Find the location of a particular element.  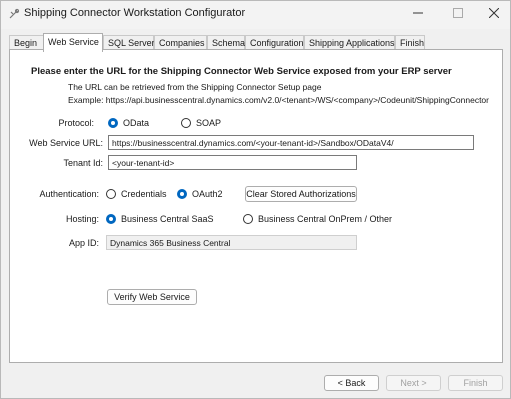

url-label: Web Service URL: is located at coordinates (66, 143).